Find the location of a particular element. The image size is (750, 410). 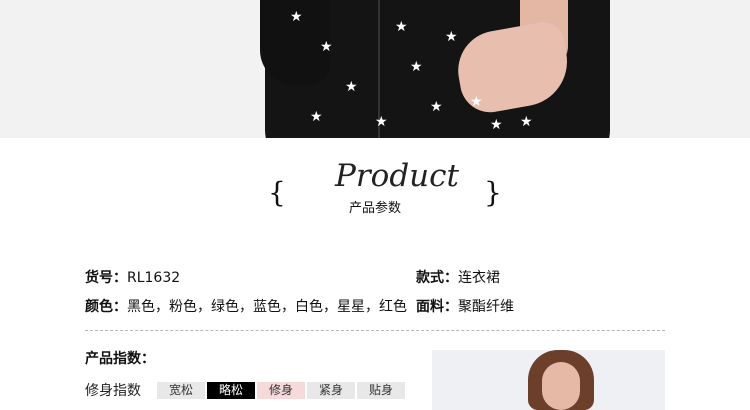

style-value: 连衣裙 is located at coordinates (479, 278).